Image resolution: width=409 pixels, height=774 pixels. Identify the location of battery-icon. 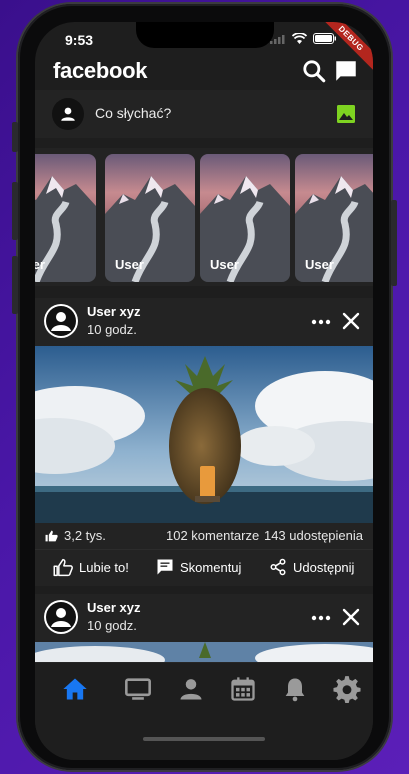
(324, 38).